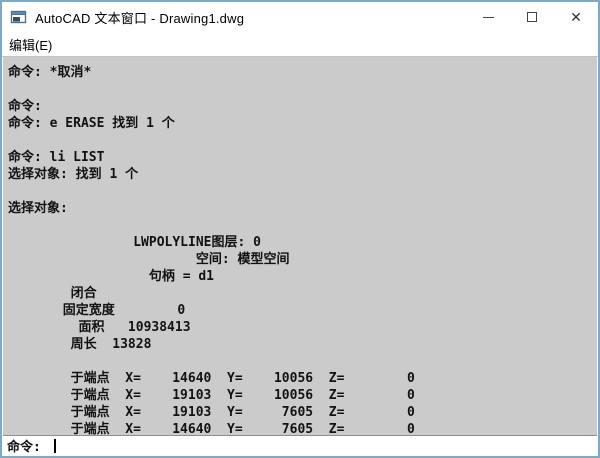 The height and width of the screenshot is (458, 600). Describe the element at coordinates (54, 445) in the screenshot. I see `text-cursor` at that location.